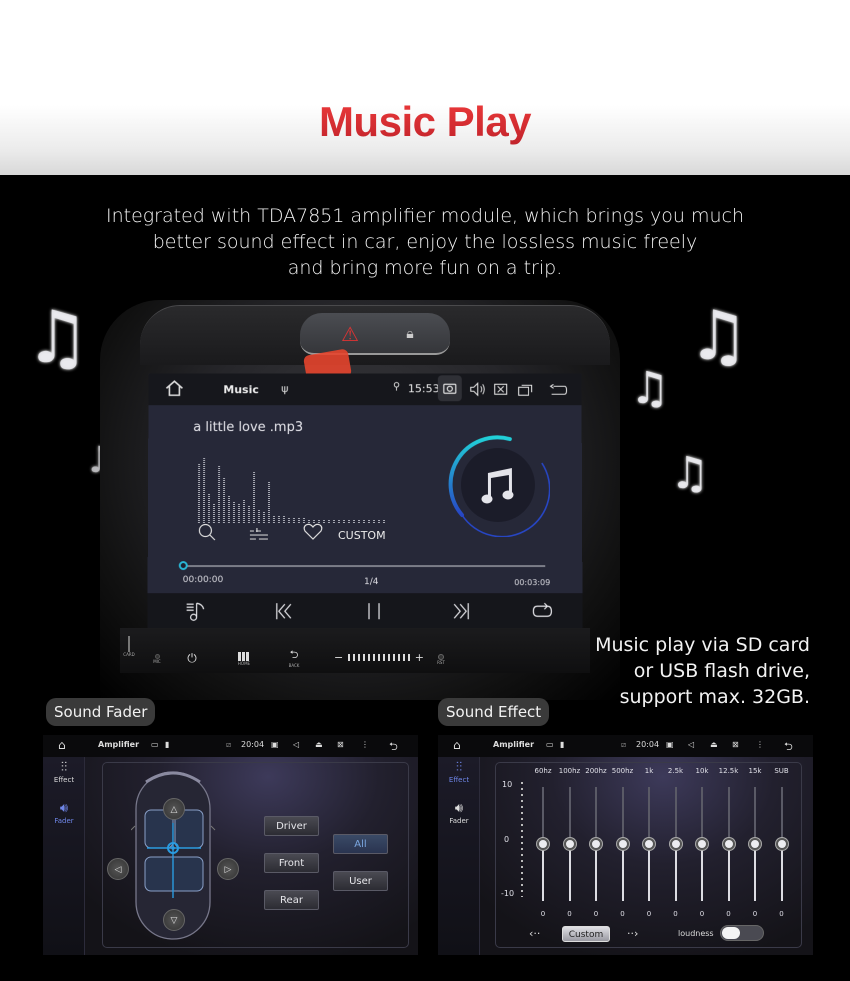 The image size is (850, 981). I want to click on playlist-icon, so click(196, 611).